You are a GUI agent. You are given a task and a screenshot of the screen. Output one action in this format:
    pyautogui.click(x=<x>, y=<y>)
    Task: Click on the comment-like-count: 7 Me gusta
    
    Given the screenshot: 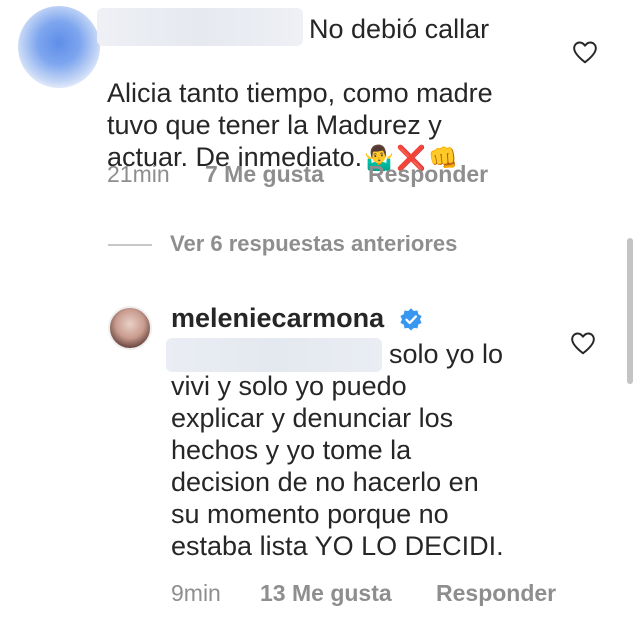 What is the action you would take?
    pyautogui.click(x=264, y=174)
    